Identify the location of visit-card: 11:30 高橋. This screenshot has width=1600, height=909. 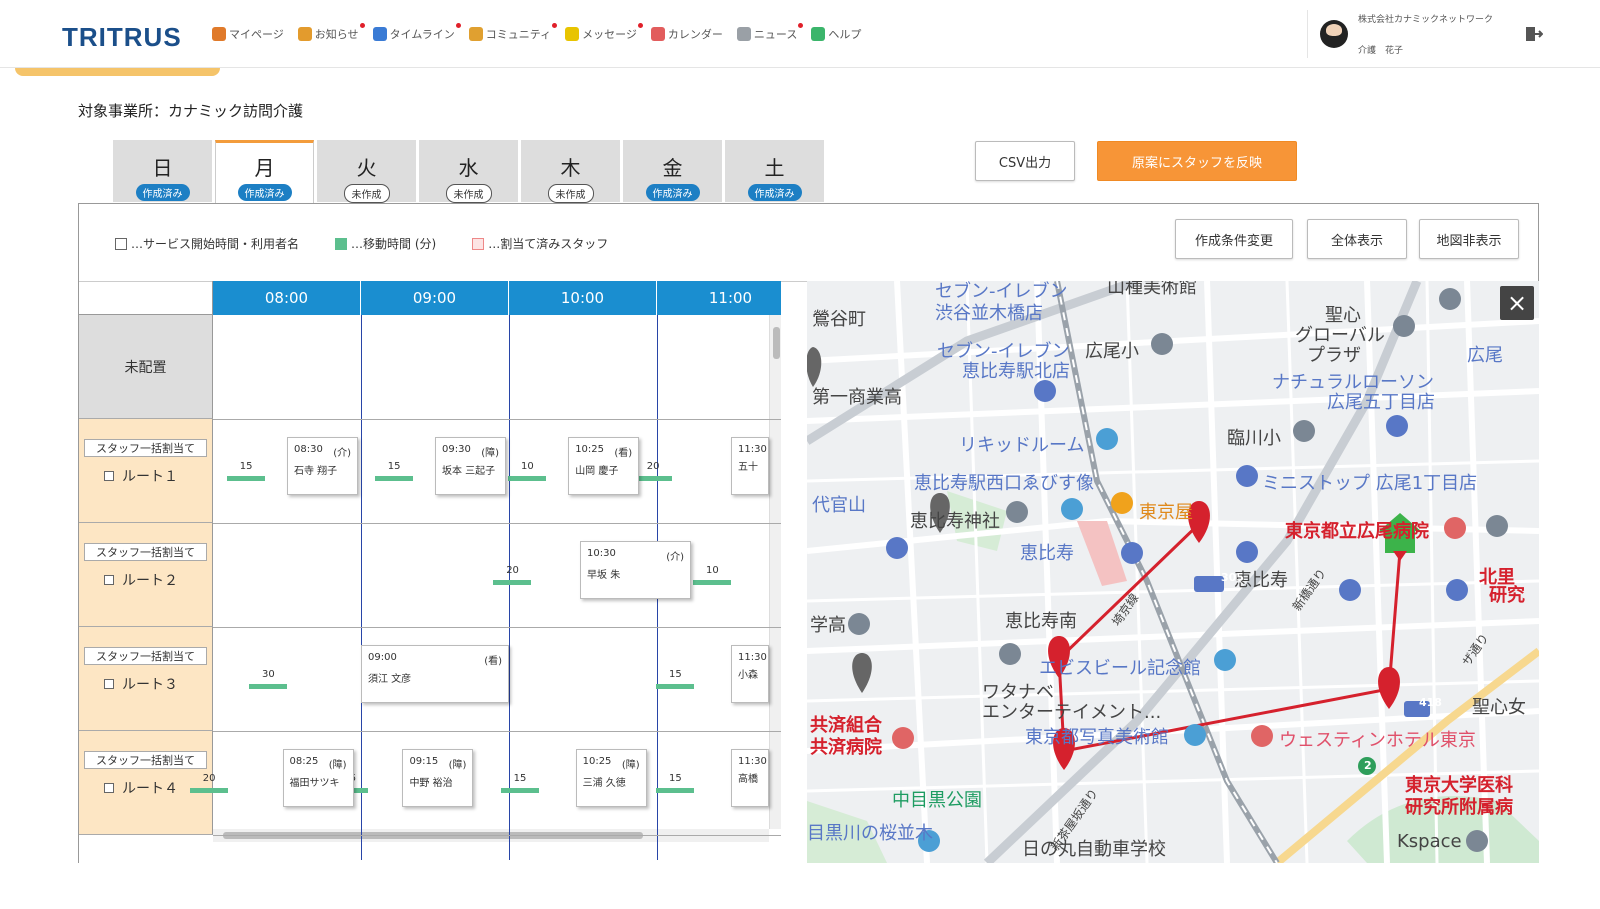
(750, 778).